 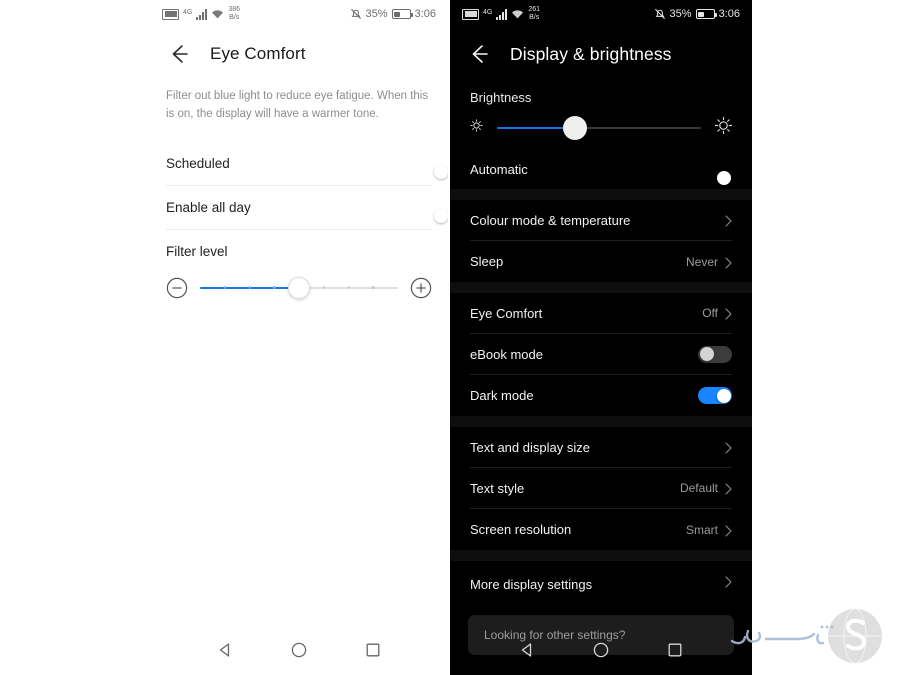 I want to click on brightness-low-icon, so click(x=476, y=128).